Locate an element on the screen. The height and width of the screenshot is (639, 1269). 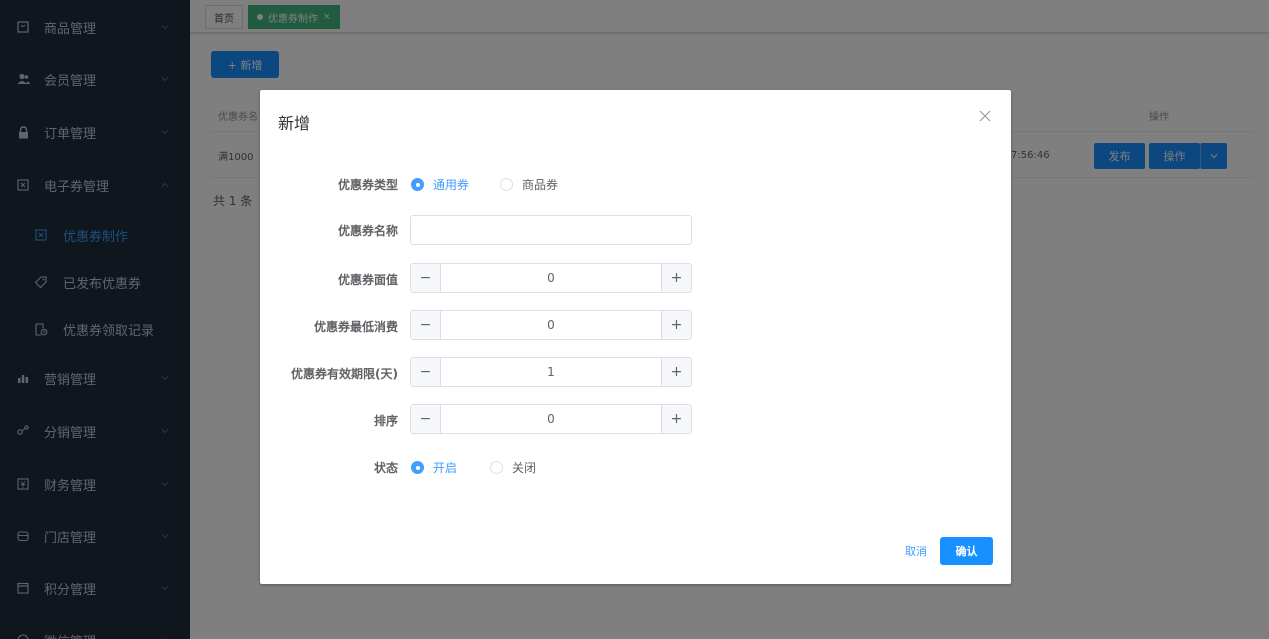
radio-goods-coupon: 商品券 is located at coordinates (529, 184).